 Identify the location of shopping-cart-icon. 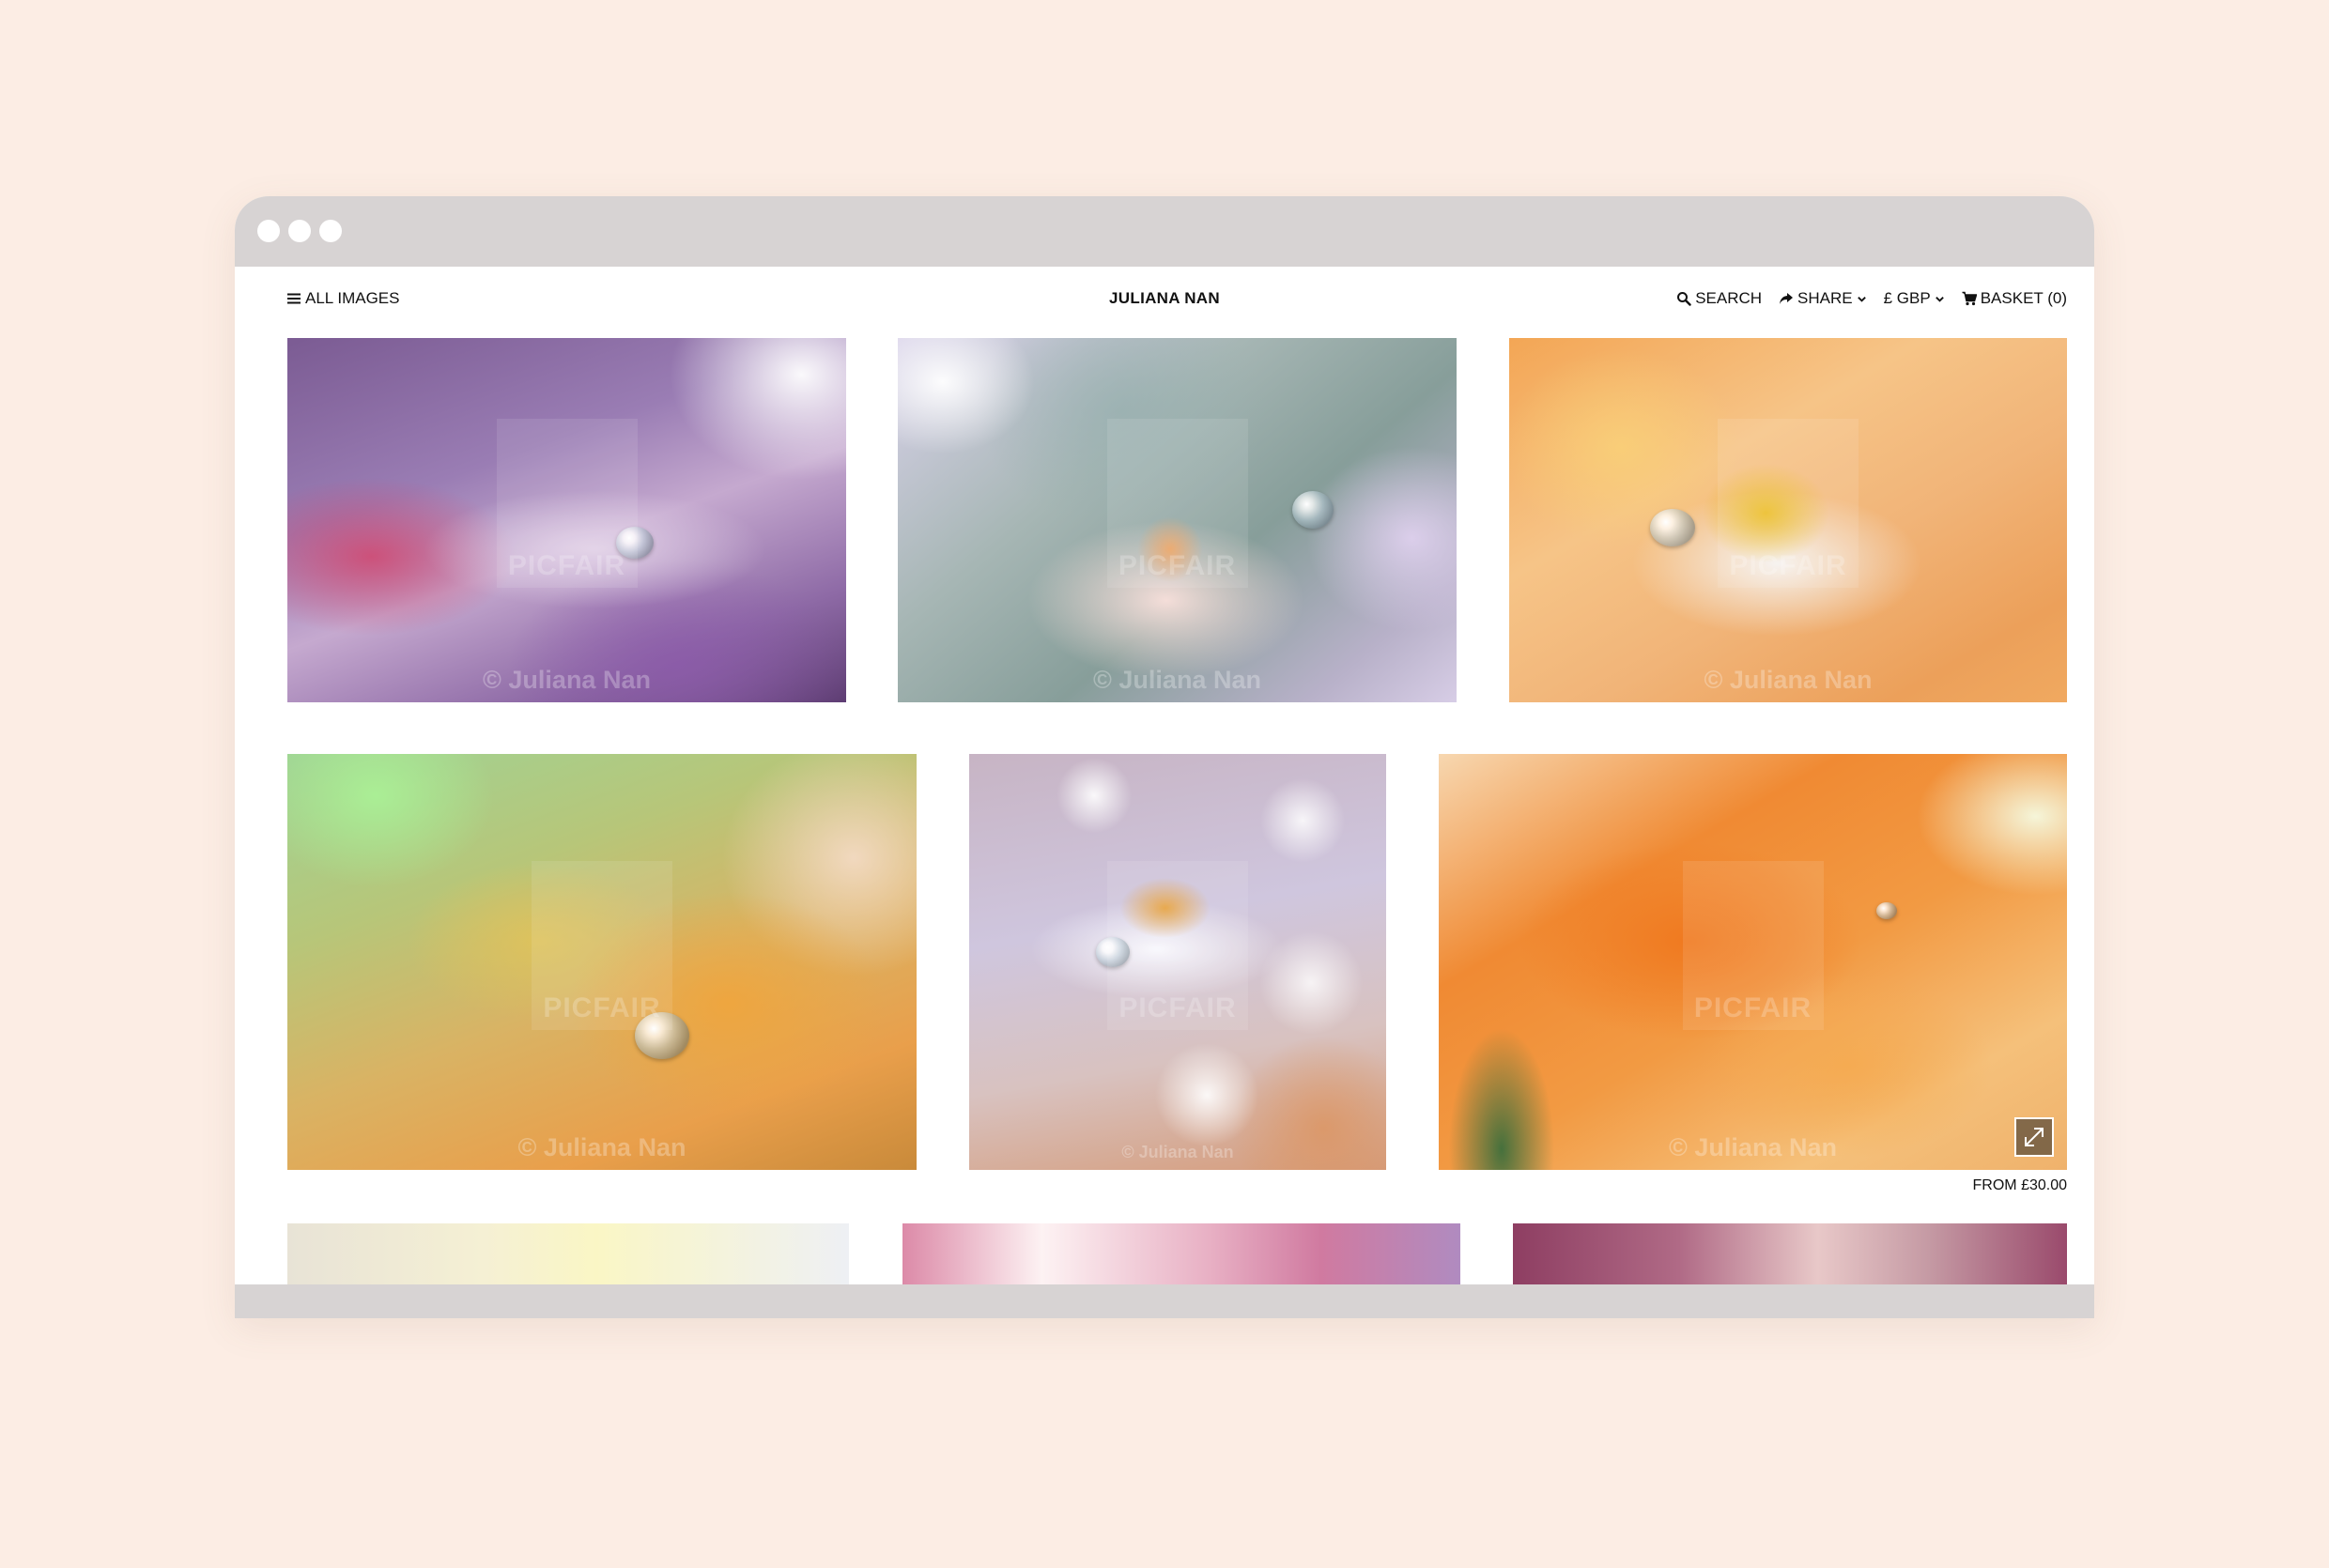
(1969, 298).